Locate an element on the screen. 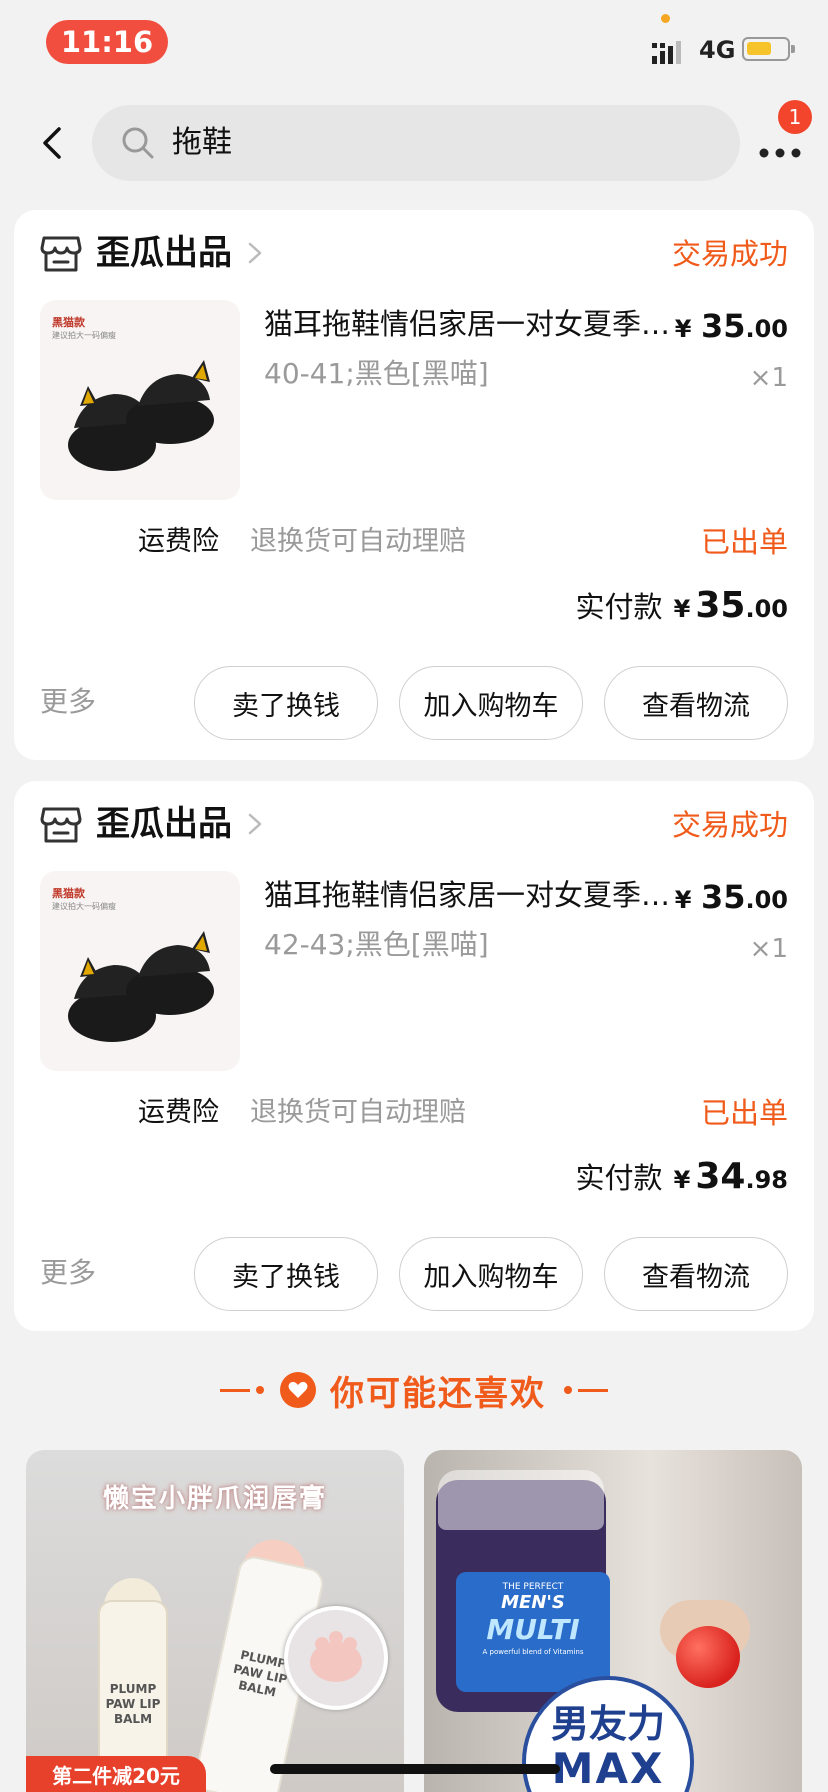 The width and height of the screenshot is (828, 1792). back-button is located at coordinates (52, 143).